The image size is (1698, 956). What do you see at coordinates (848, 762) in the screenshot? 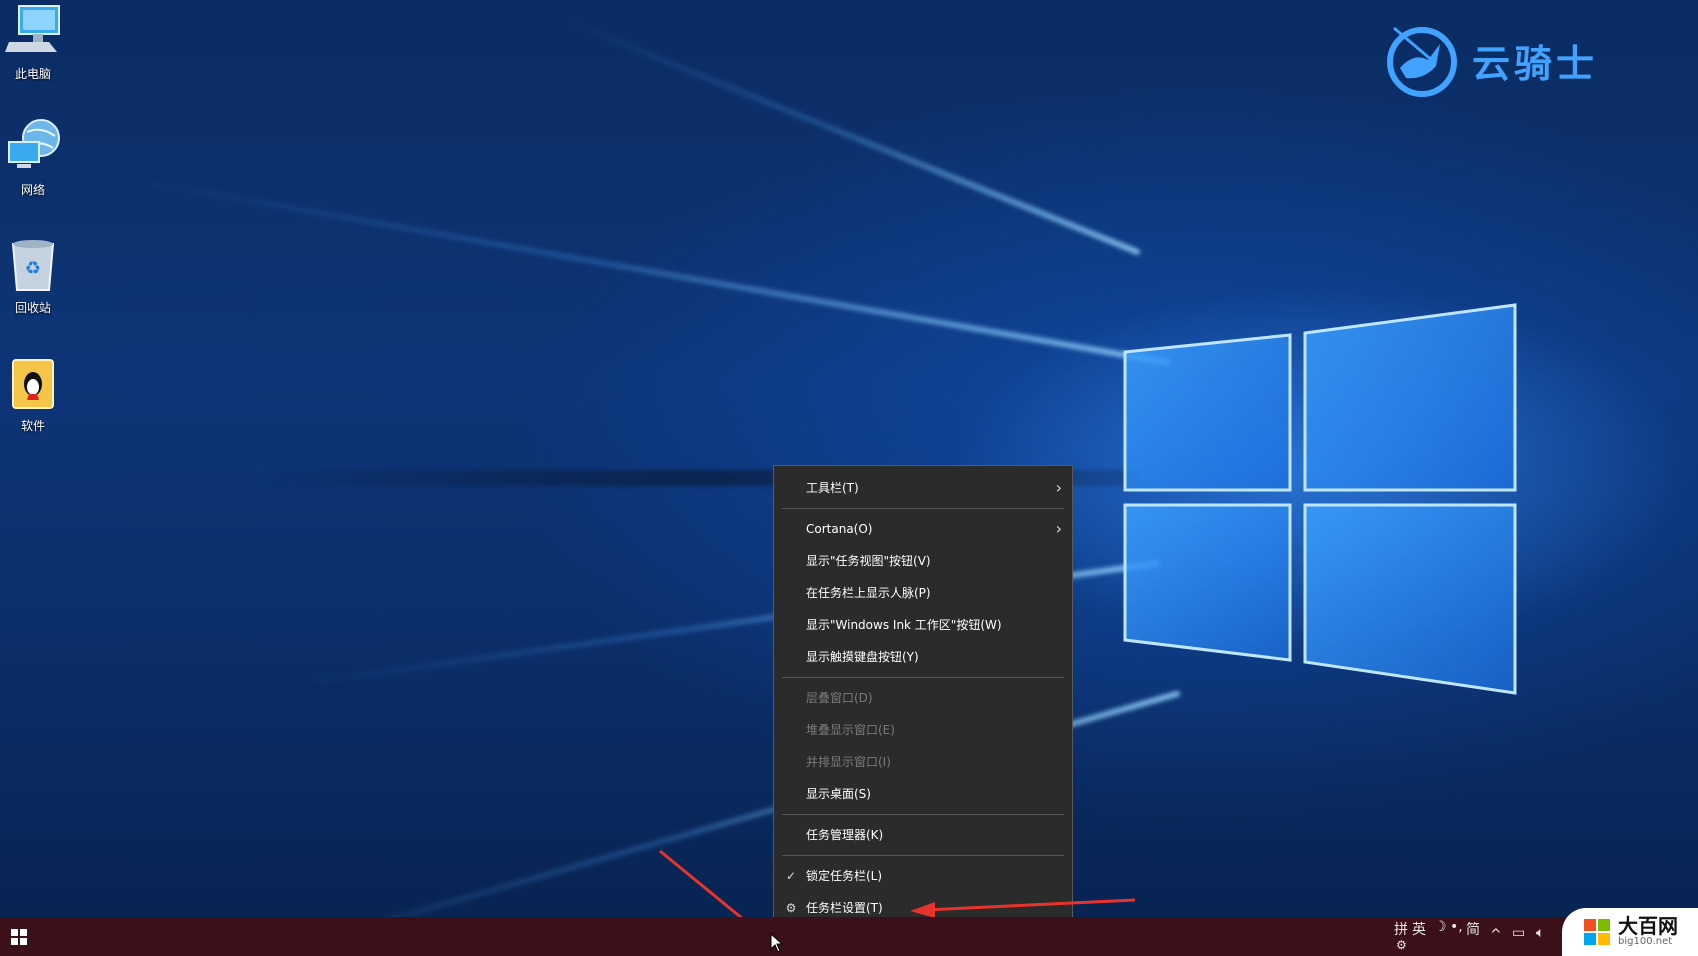
I see `menu-item-label: 并排显示窗口(I)` at bounding box center [848, 762].